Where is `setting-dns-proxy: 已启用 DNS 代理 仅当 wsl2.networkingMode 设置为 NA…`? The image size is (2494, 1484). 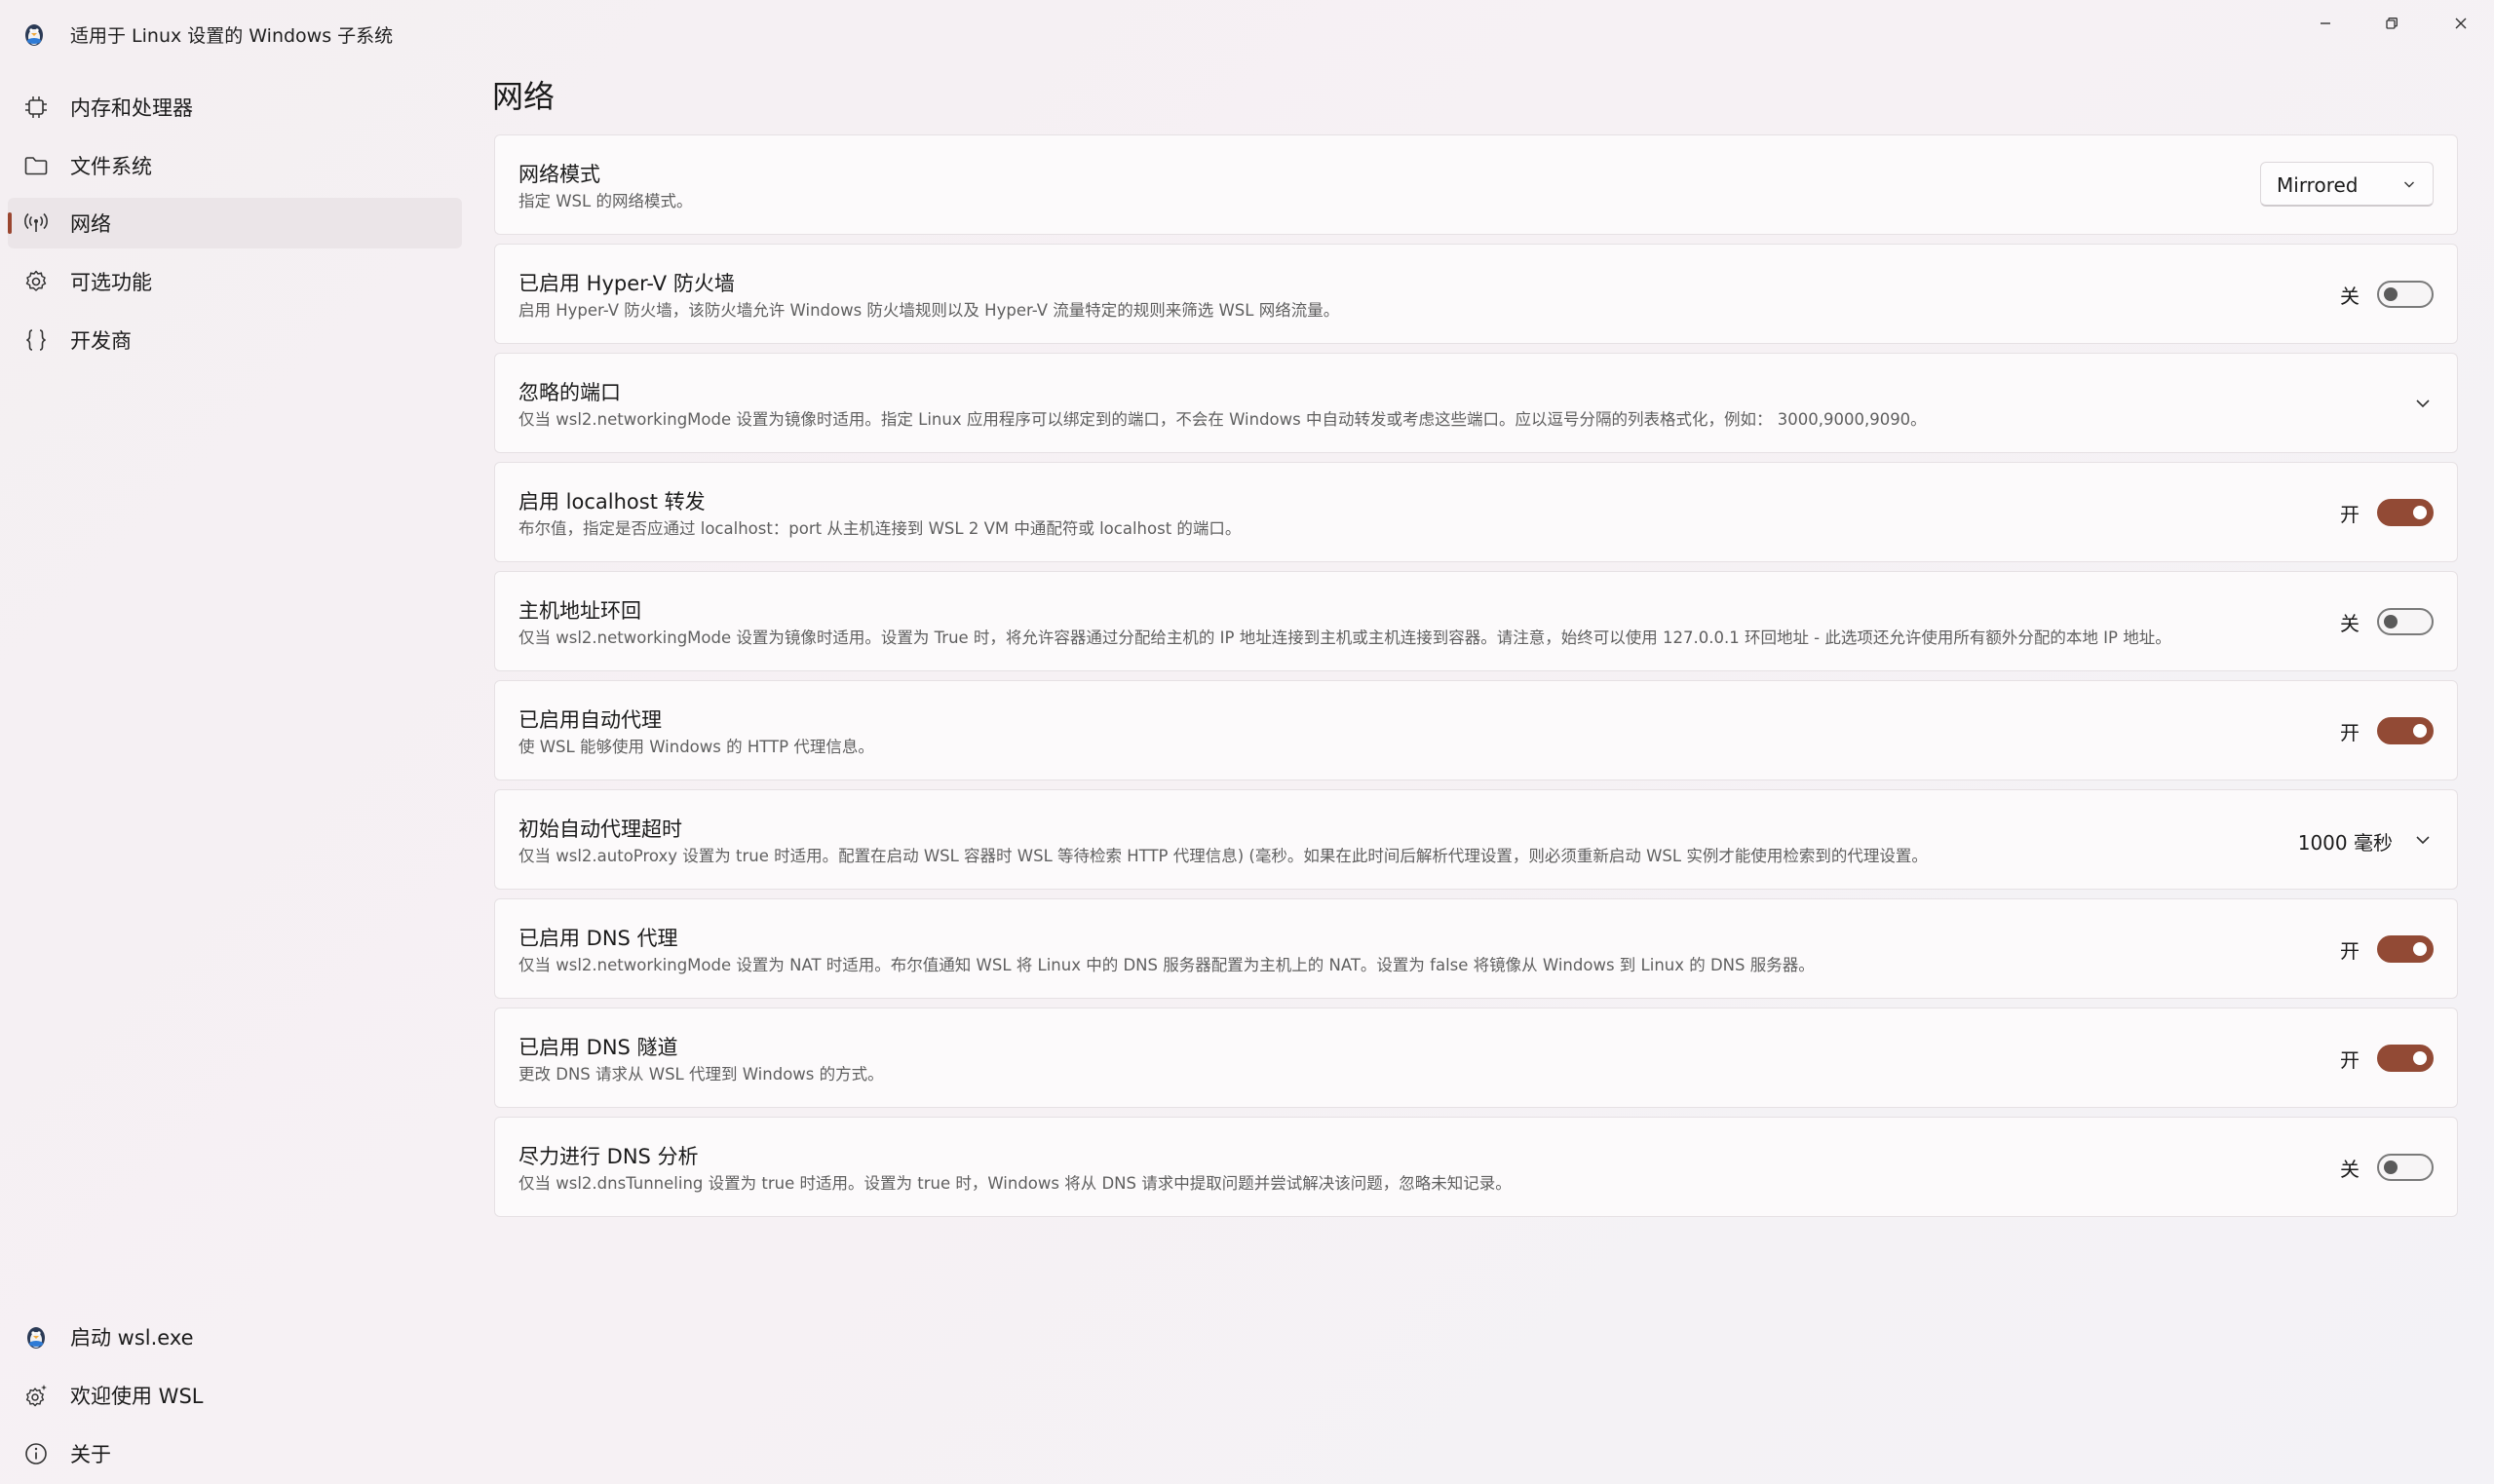 setting-dns-proxy: 已启用 DNS 代理 仅当 wsl2.networkingMode 设置为 NA… is located at coordinates (1476, 948).